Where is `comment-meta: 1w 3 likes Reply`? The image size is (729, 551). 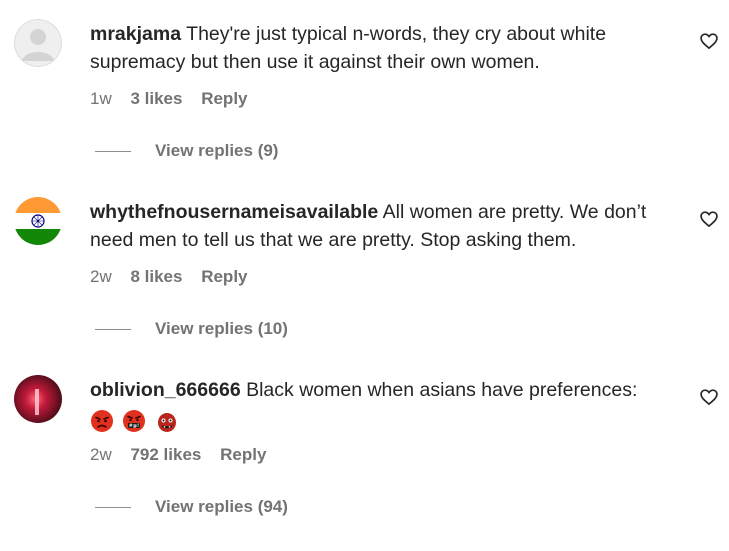
comment-meta: 1w 3 likes Reply is located at coordinates (176, 99).